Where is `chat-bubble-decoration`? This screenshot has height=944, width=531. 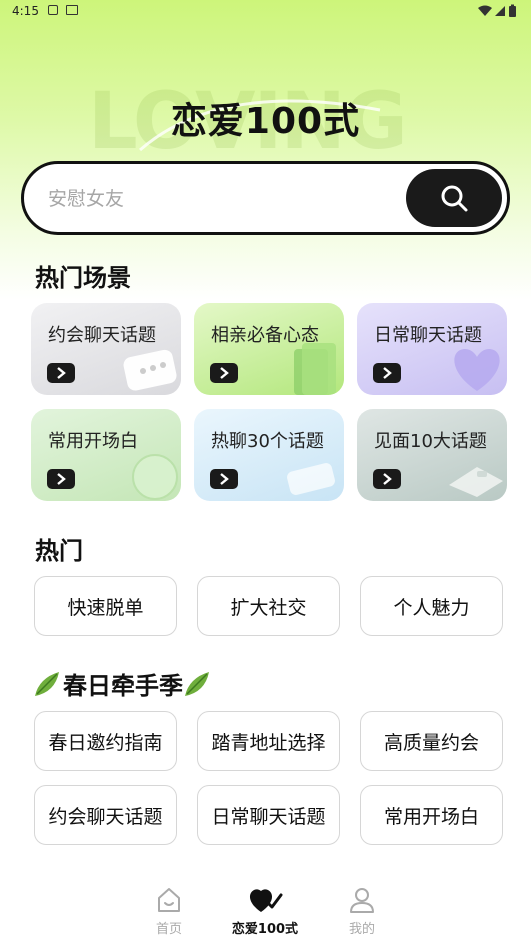 chat-bubble-decoration is located at coordinates (150, 370).